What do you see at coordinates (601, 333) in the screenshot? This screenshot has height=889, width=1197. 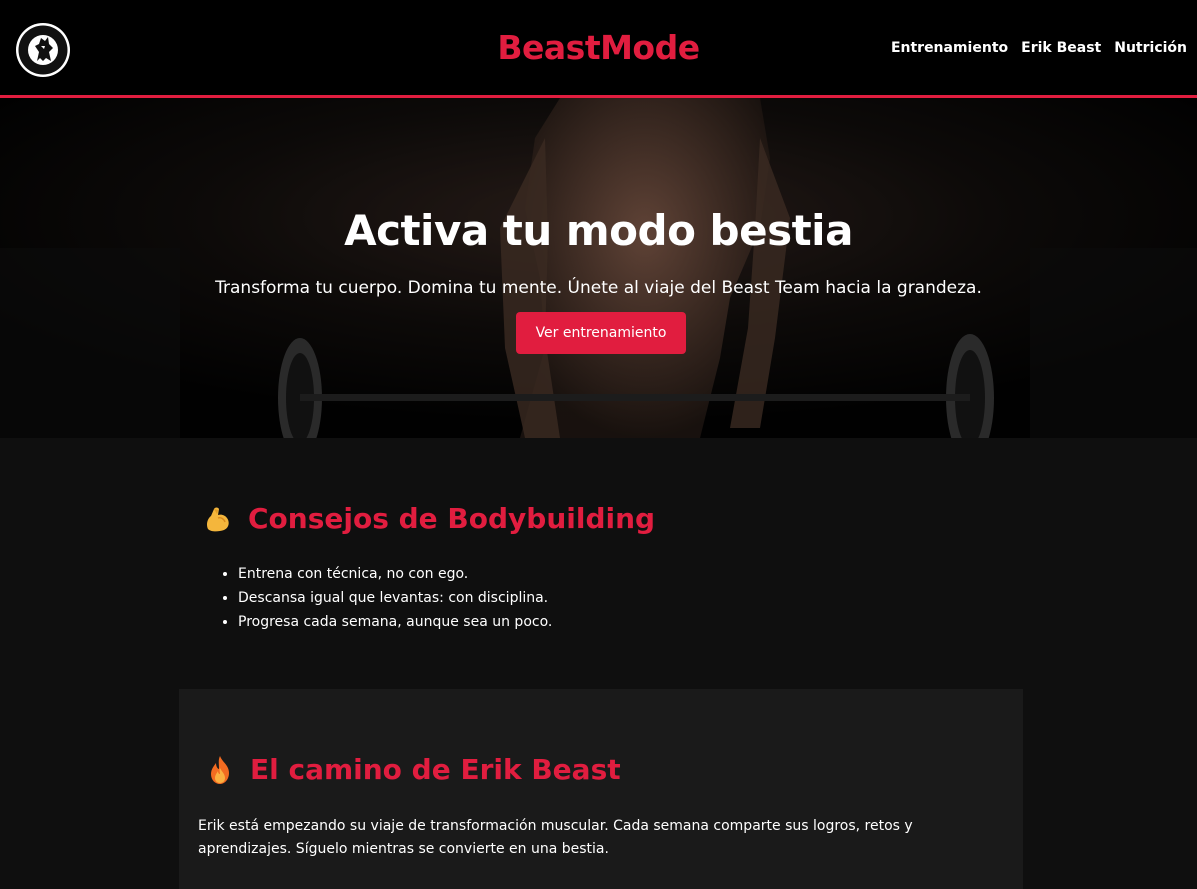 I see `view-training-button: Ver entrenamiento` at bounding box center [601, 333].